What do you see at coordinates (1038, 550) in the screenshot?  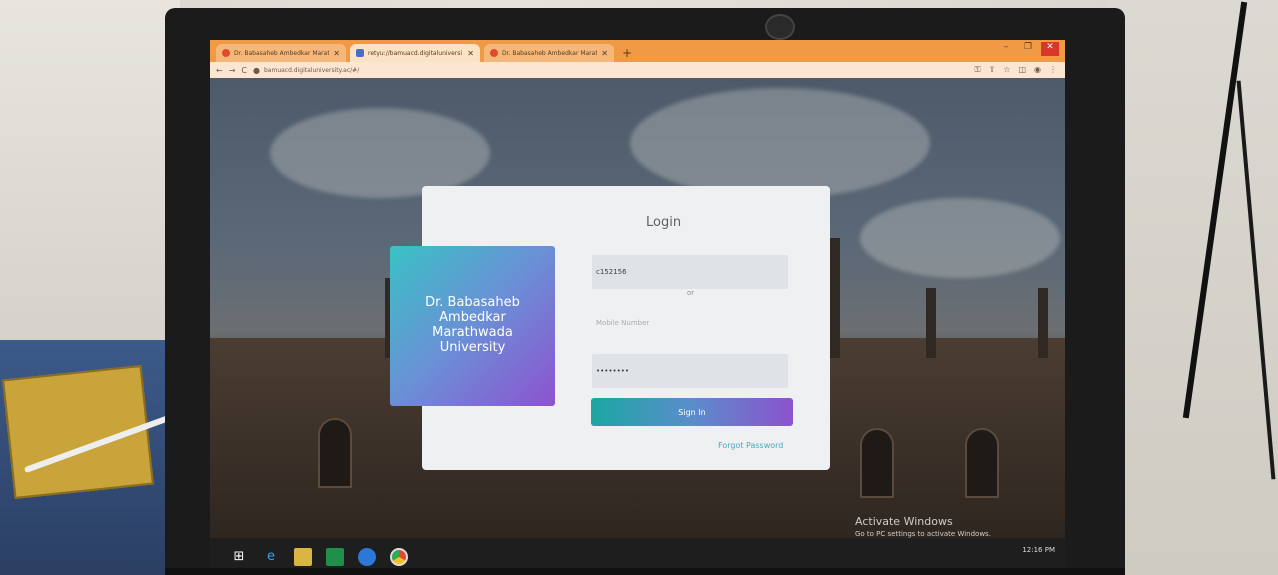 I see `clock: 12:16 PM` at bounding box center [1038, 550].